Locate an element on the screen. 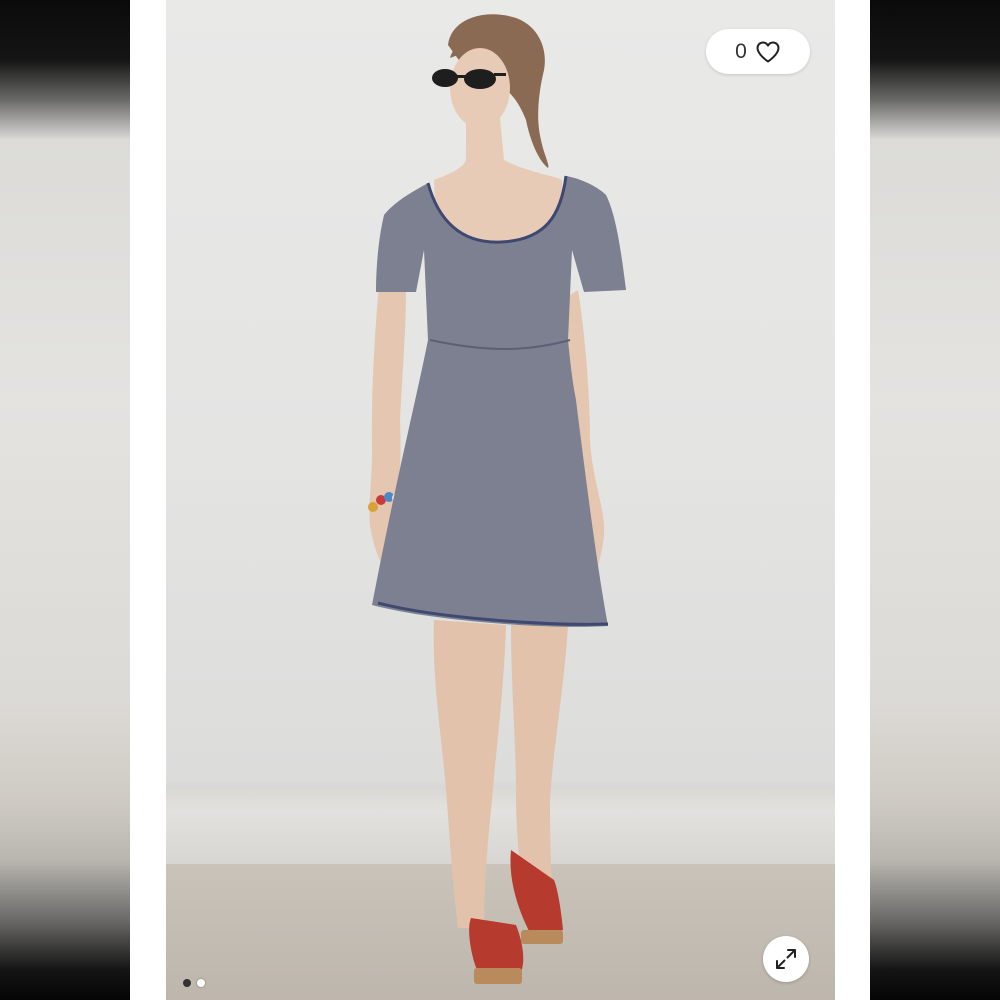 This screenshot has height=1000, width=1000. blurred-backdrop-right is located at coordinates (935, 500).